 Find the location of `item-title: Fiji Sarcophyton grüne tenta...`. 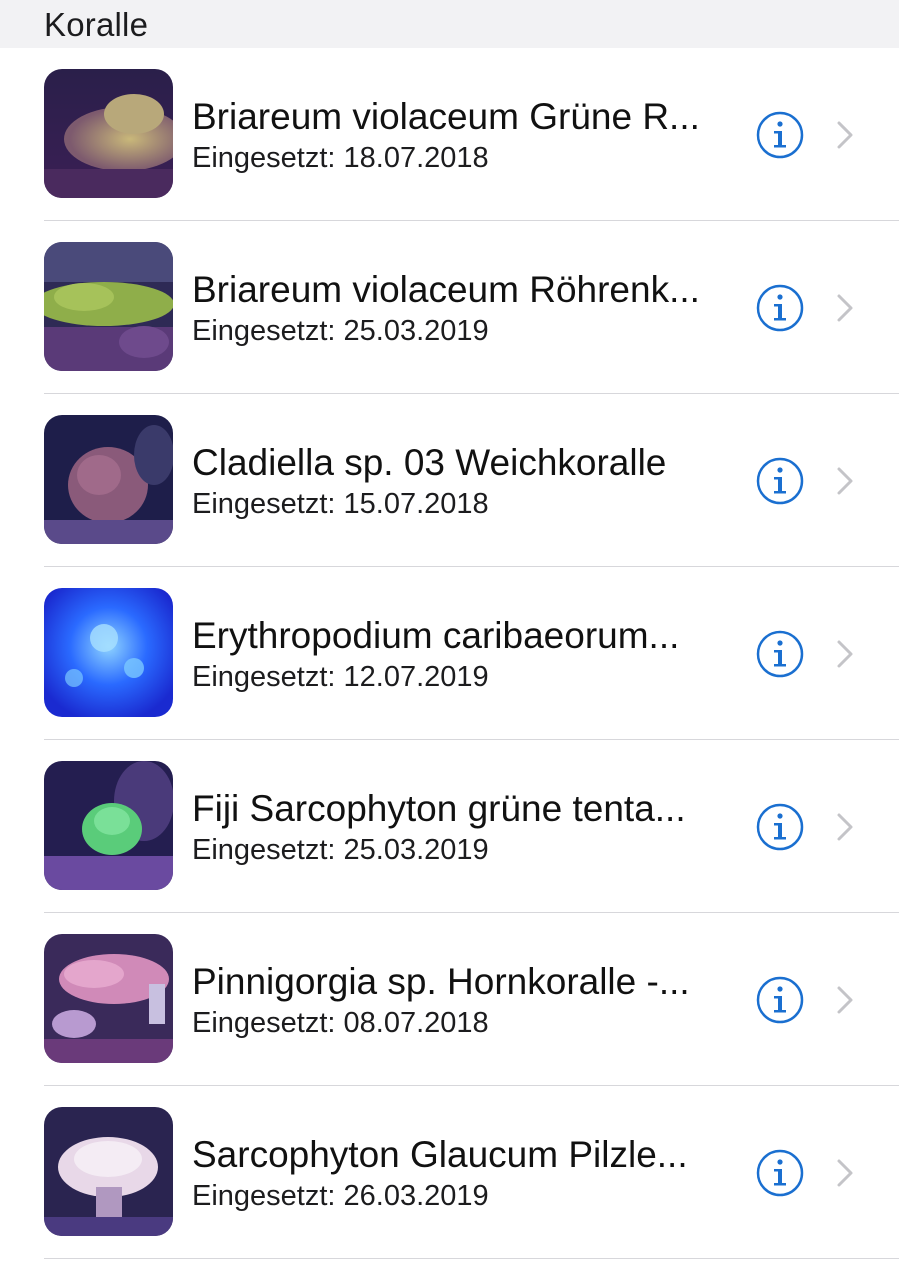

item-title: Fiji Sarcophyton grüne tenta... is located at coordinates (439, 808).